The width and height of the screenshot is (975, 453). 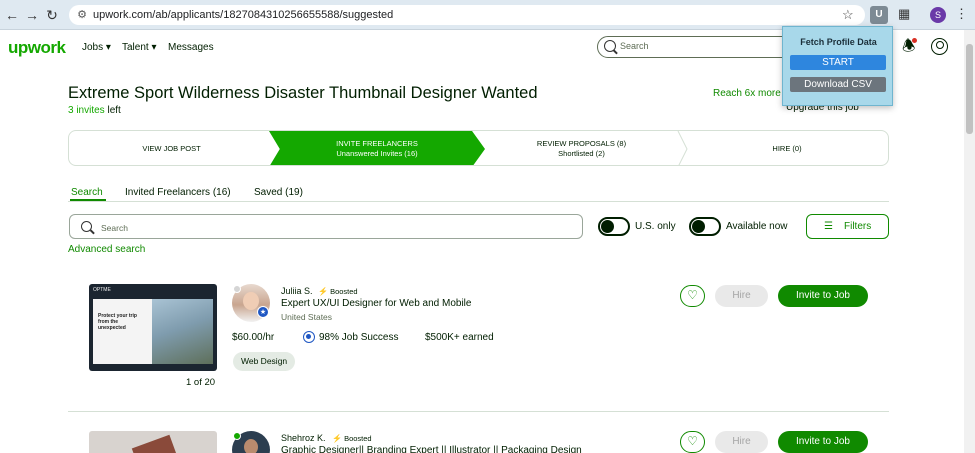 What do you see at coordinates (581, 148) in the screenshot?
I see `step-review-proposals: REVIEW PROPOSALS (8) Shortlisted (2)` at bounding box center [581, 148].